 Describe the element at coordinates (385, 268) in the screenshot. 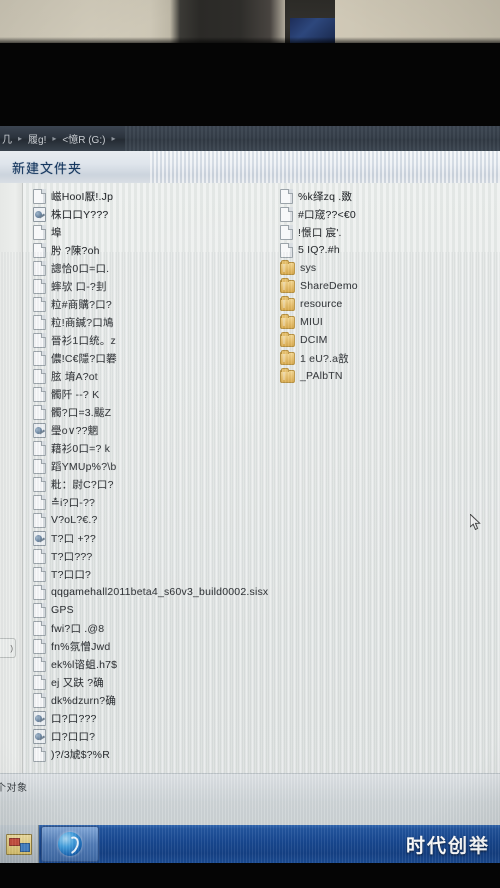

I see `list-item: sys` at that location.